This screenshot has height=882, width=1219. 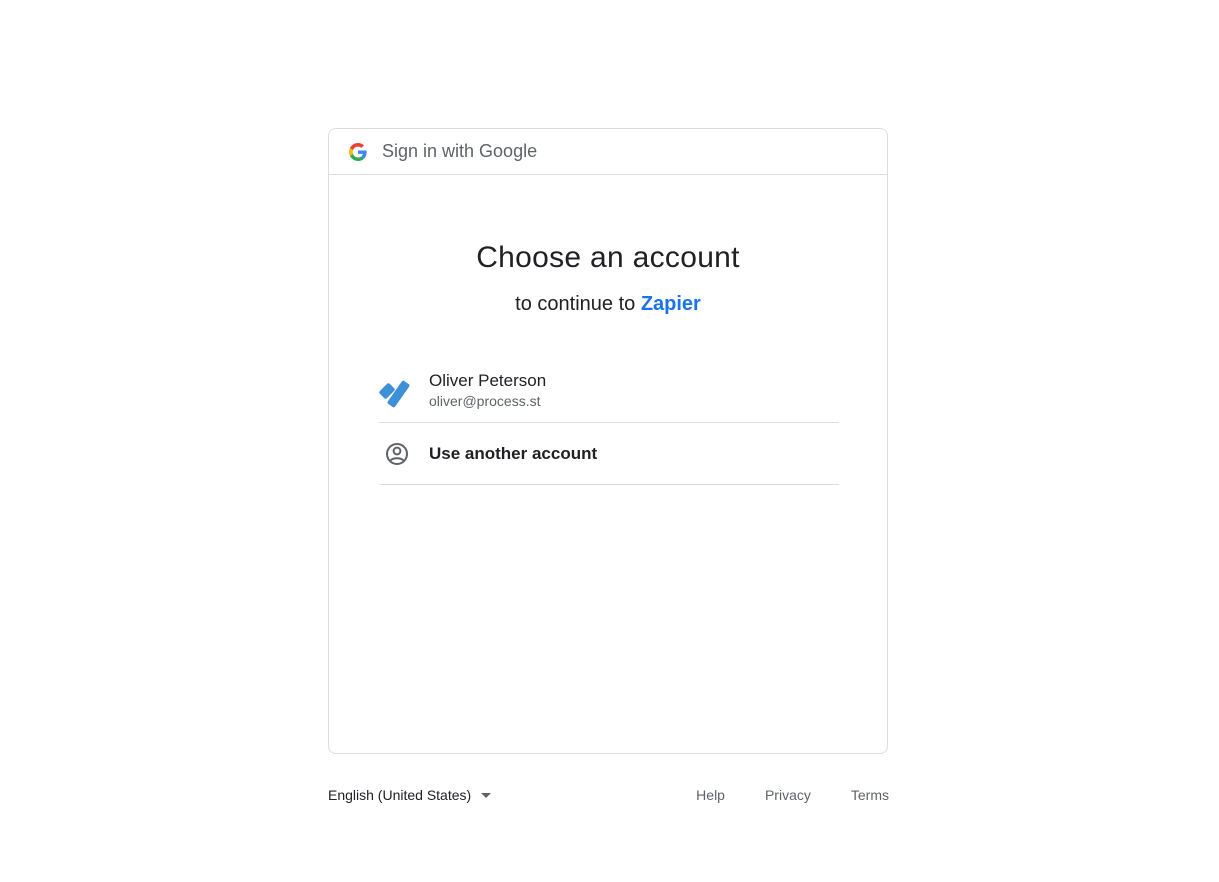 I want to click on account-email: oliver@process.st, so click(x=485, y=401).